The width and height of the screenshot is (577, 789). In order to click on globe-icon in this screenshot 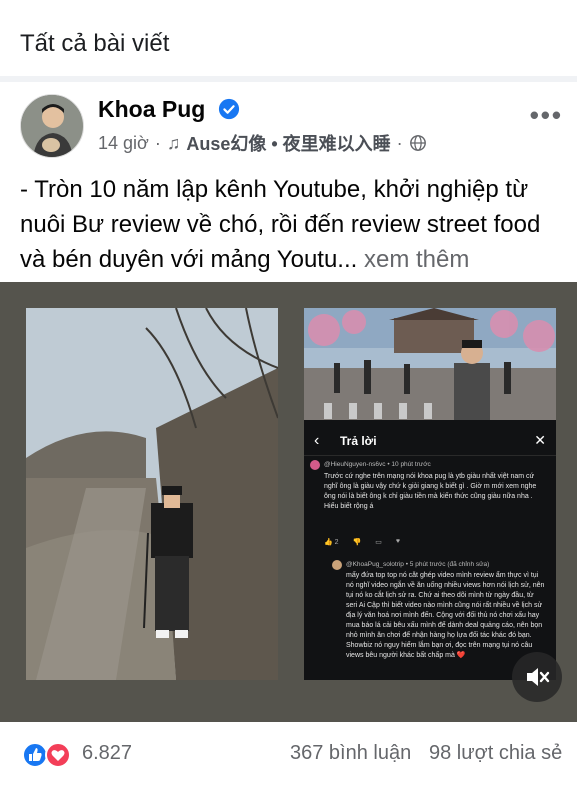, I will do `click(417, 143)`.